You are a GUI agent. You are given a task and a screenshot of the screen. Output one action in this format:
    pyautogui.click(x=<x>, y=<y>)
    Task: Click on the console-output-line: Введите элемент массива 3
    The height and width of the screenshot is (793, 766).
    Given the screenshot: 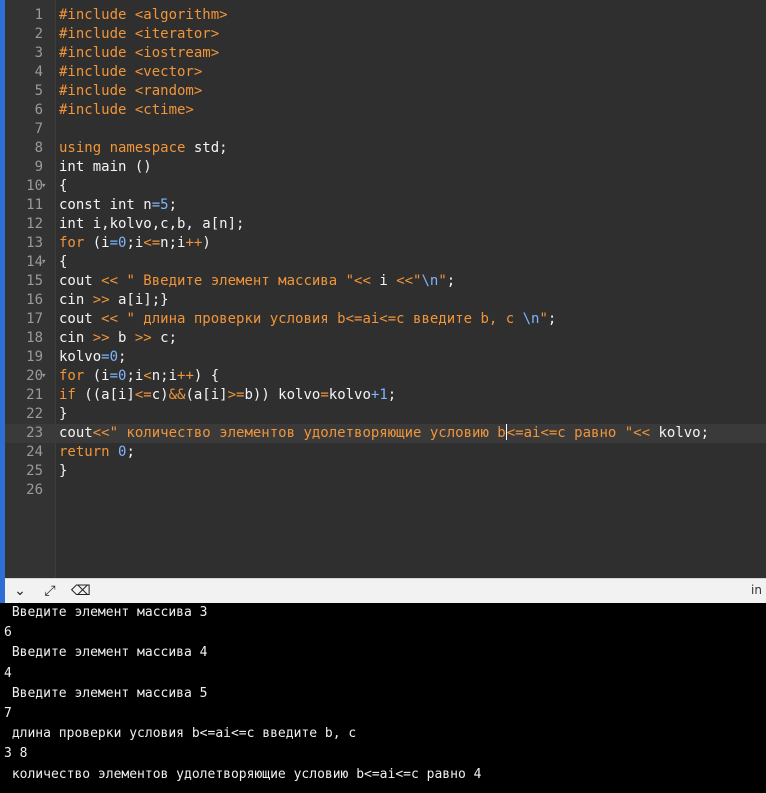 What is the action you would take?
    pyautogui.click(x=106, y=612)
    